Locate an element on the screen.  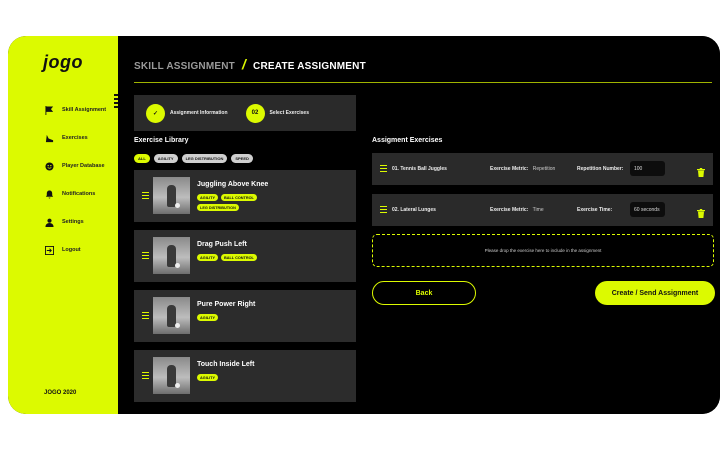
boot-icon is located at coordinates (49, 138).